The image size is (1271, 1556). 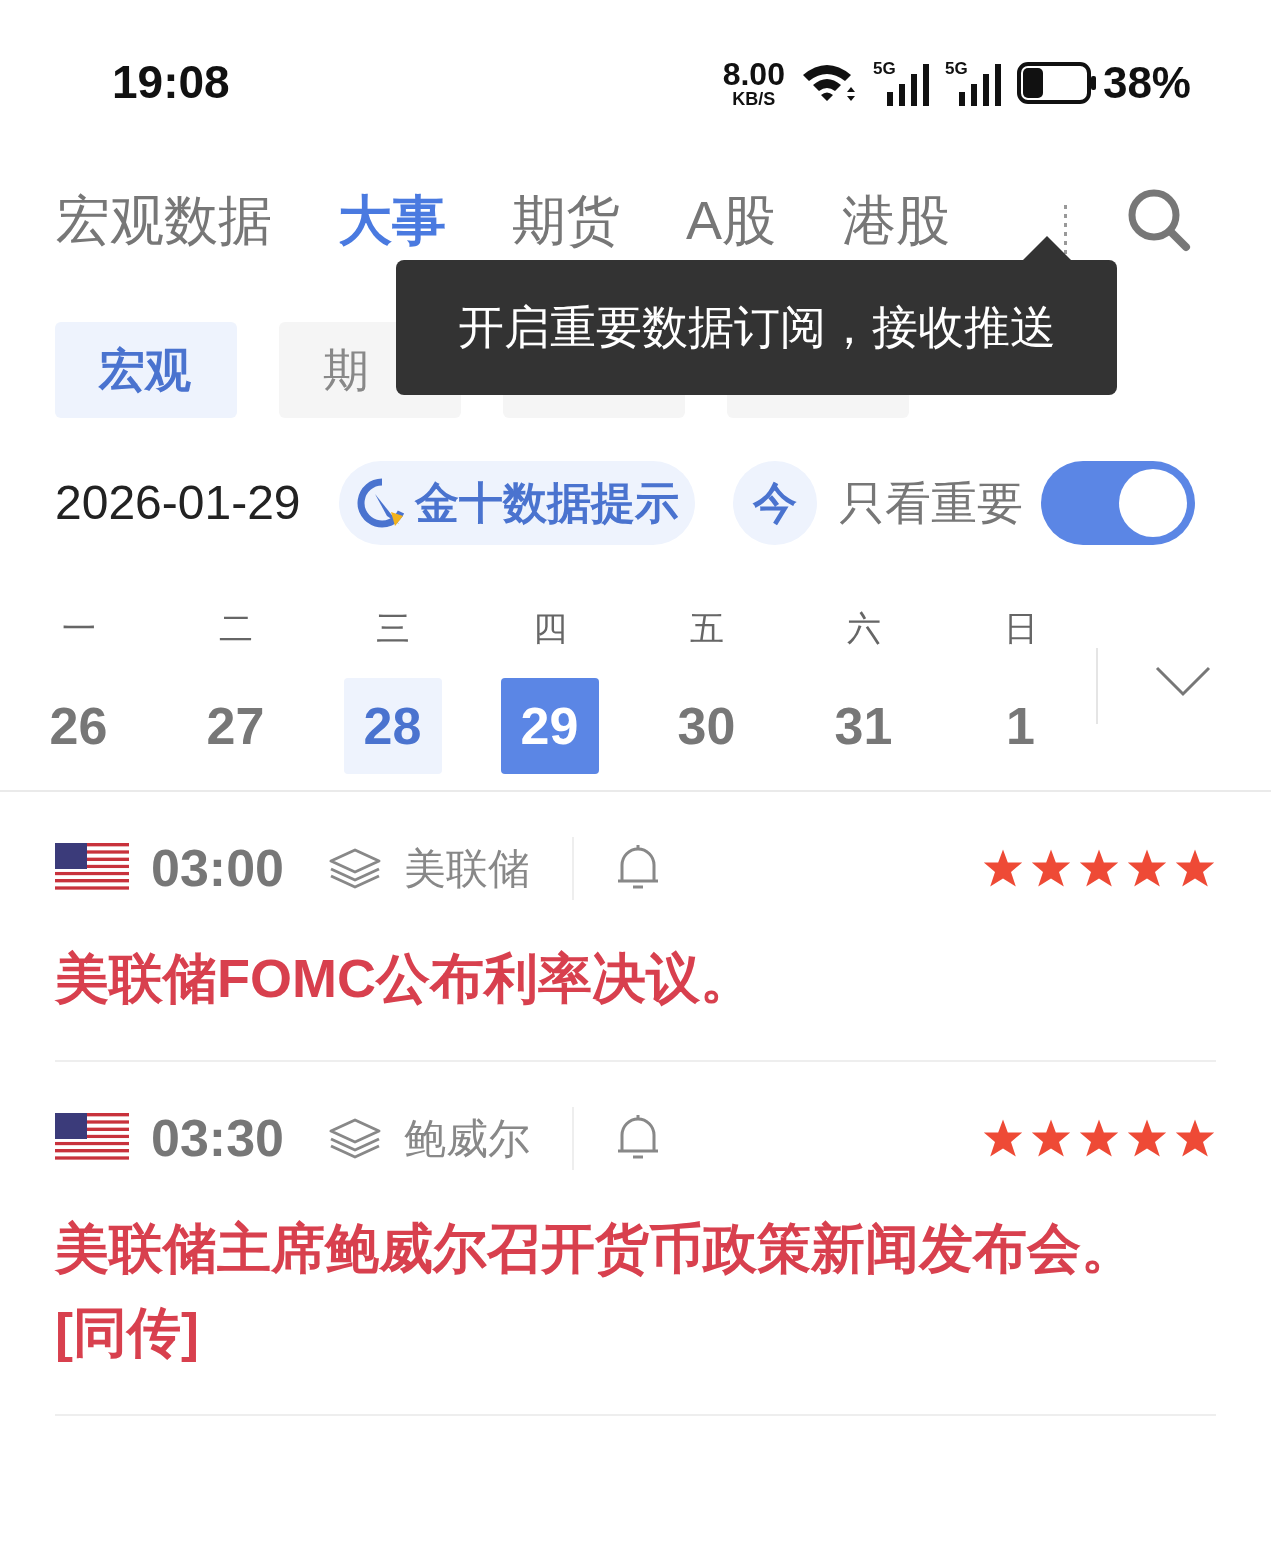 I want to click on toggle-label: 只看重要, so click(x=930, y=503).